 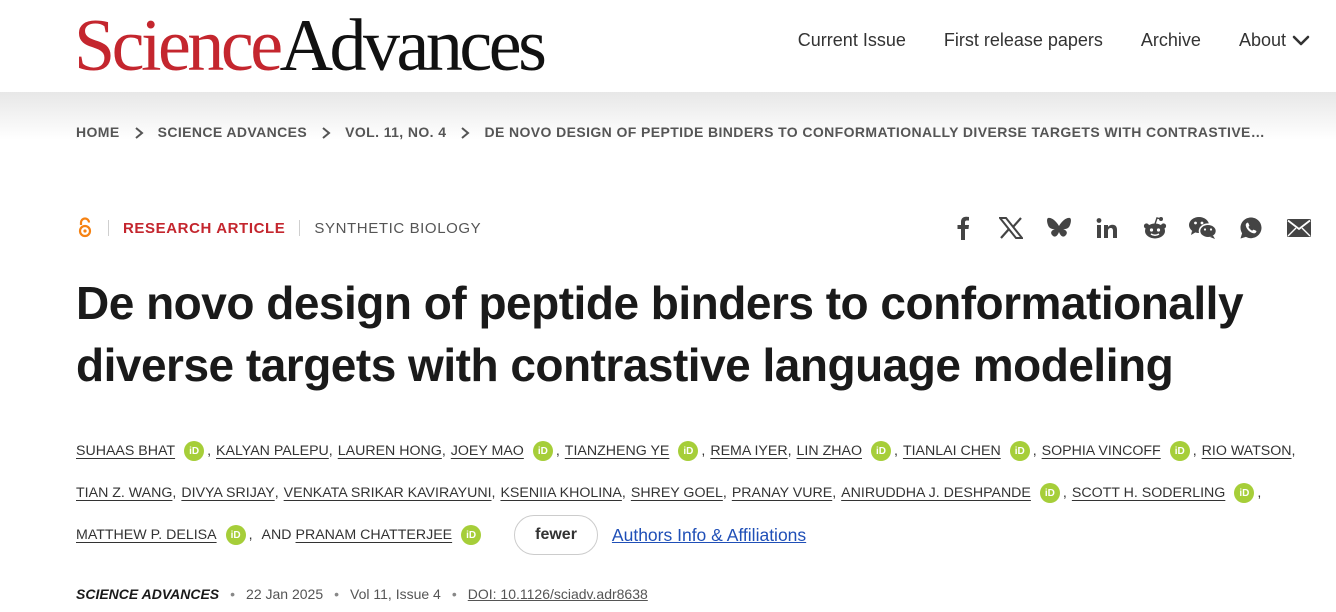 What do you see at coordinates (1059, 228) in the screenshot?
I see `bluesky-icon` at bounding box center [1059, 228].